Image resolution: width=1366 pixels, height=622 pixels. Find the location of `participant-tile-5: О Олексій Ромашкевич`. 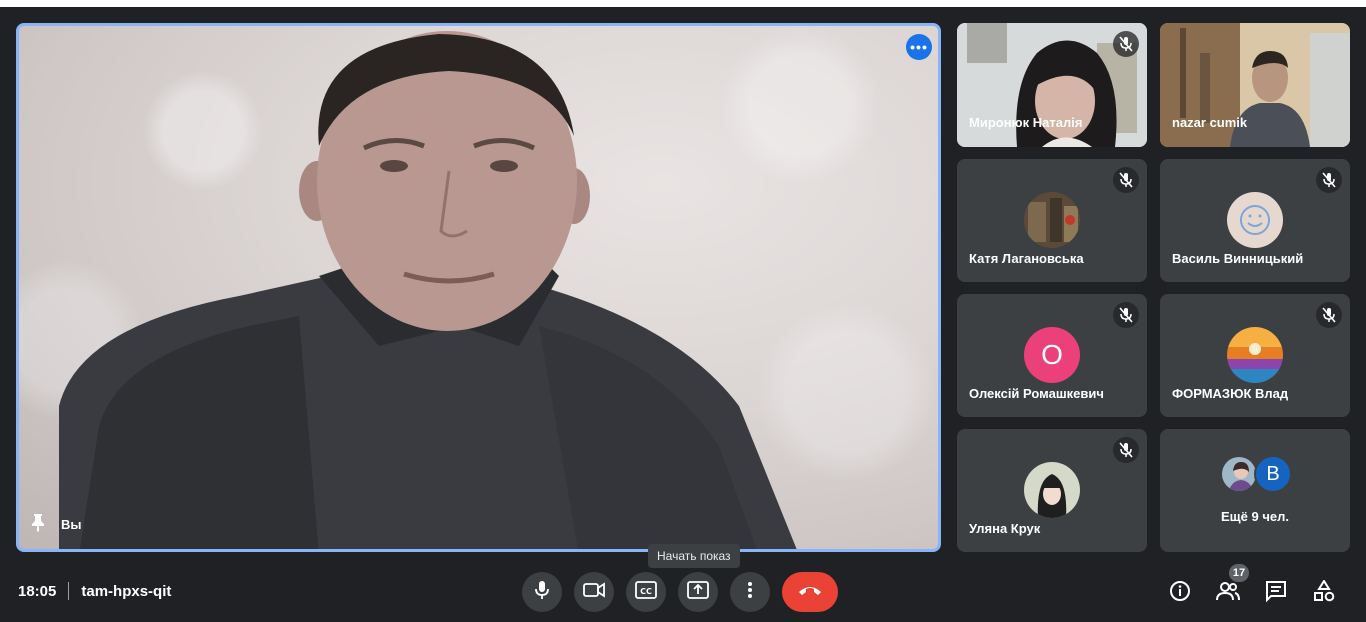

participant-tile-5: О Олексій Ромашкевич is located at coordinates (1052, 355).